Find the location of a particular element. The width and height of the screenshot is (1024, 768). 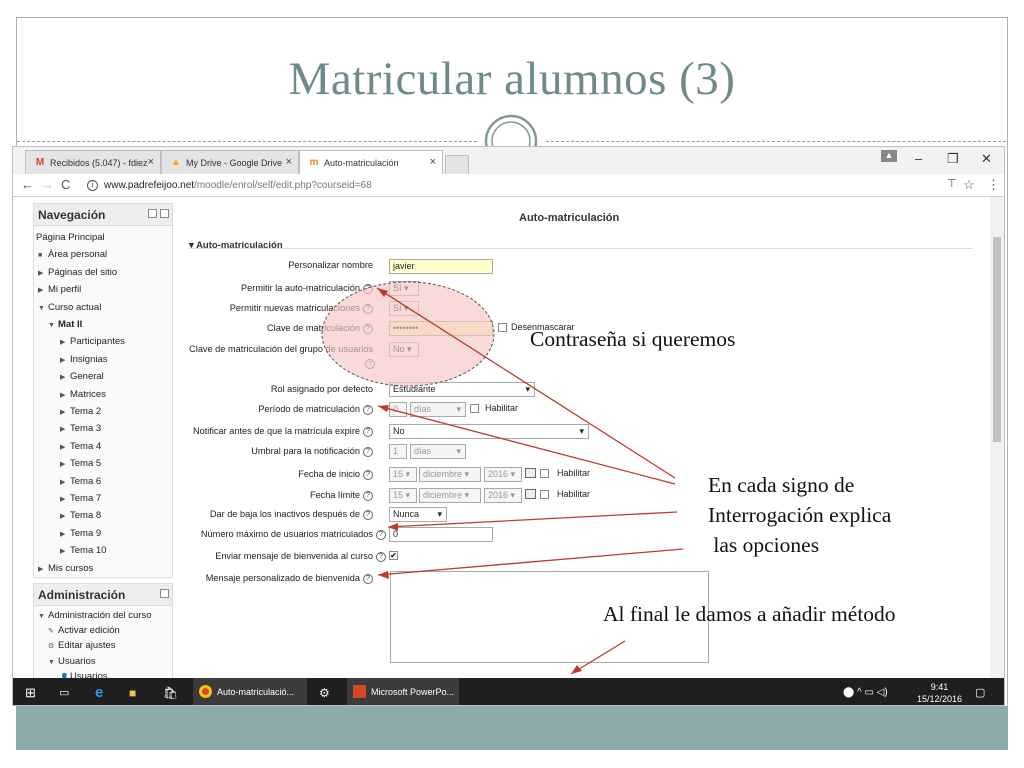

annotation-line1: En cada signo de is located at coordinates (781, 485).